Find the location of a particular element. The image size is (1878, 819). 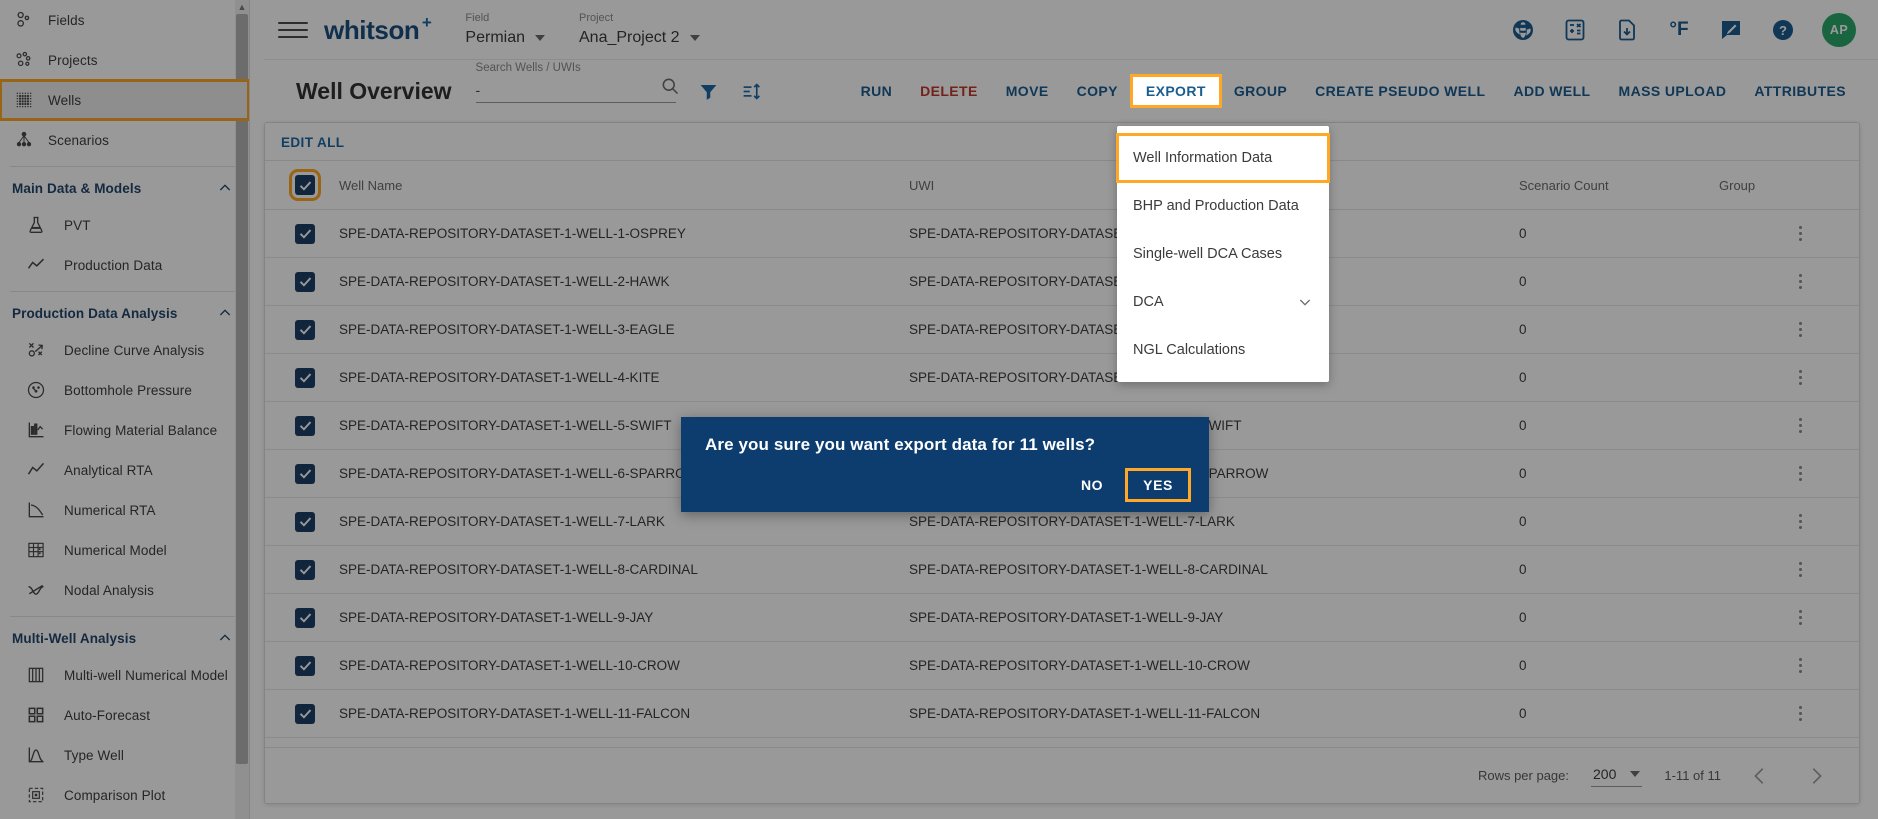

sidebar-item-analytical-rta: Analytical RTA is located at coordinates (124, 470).